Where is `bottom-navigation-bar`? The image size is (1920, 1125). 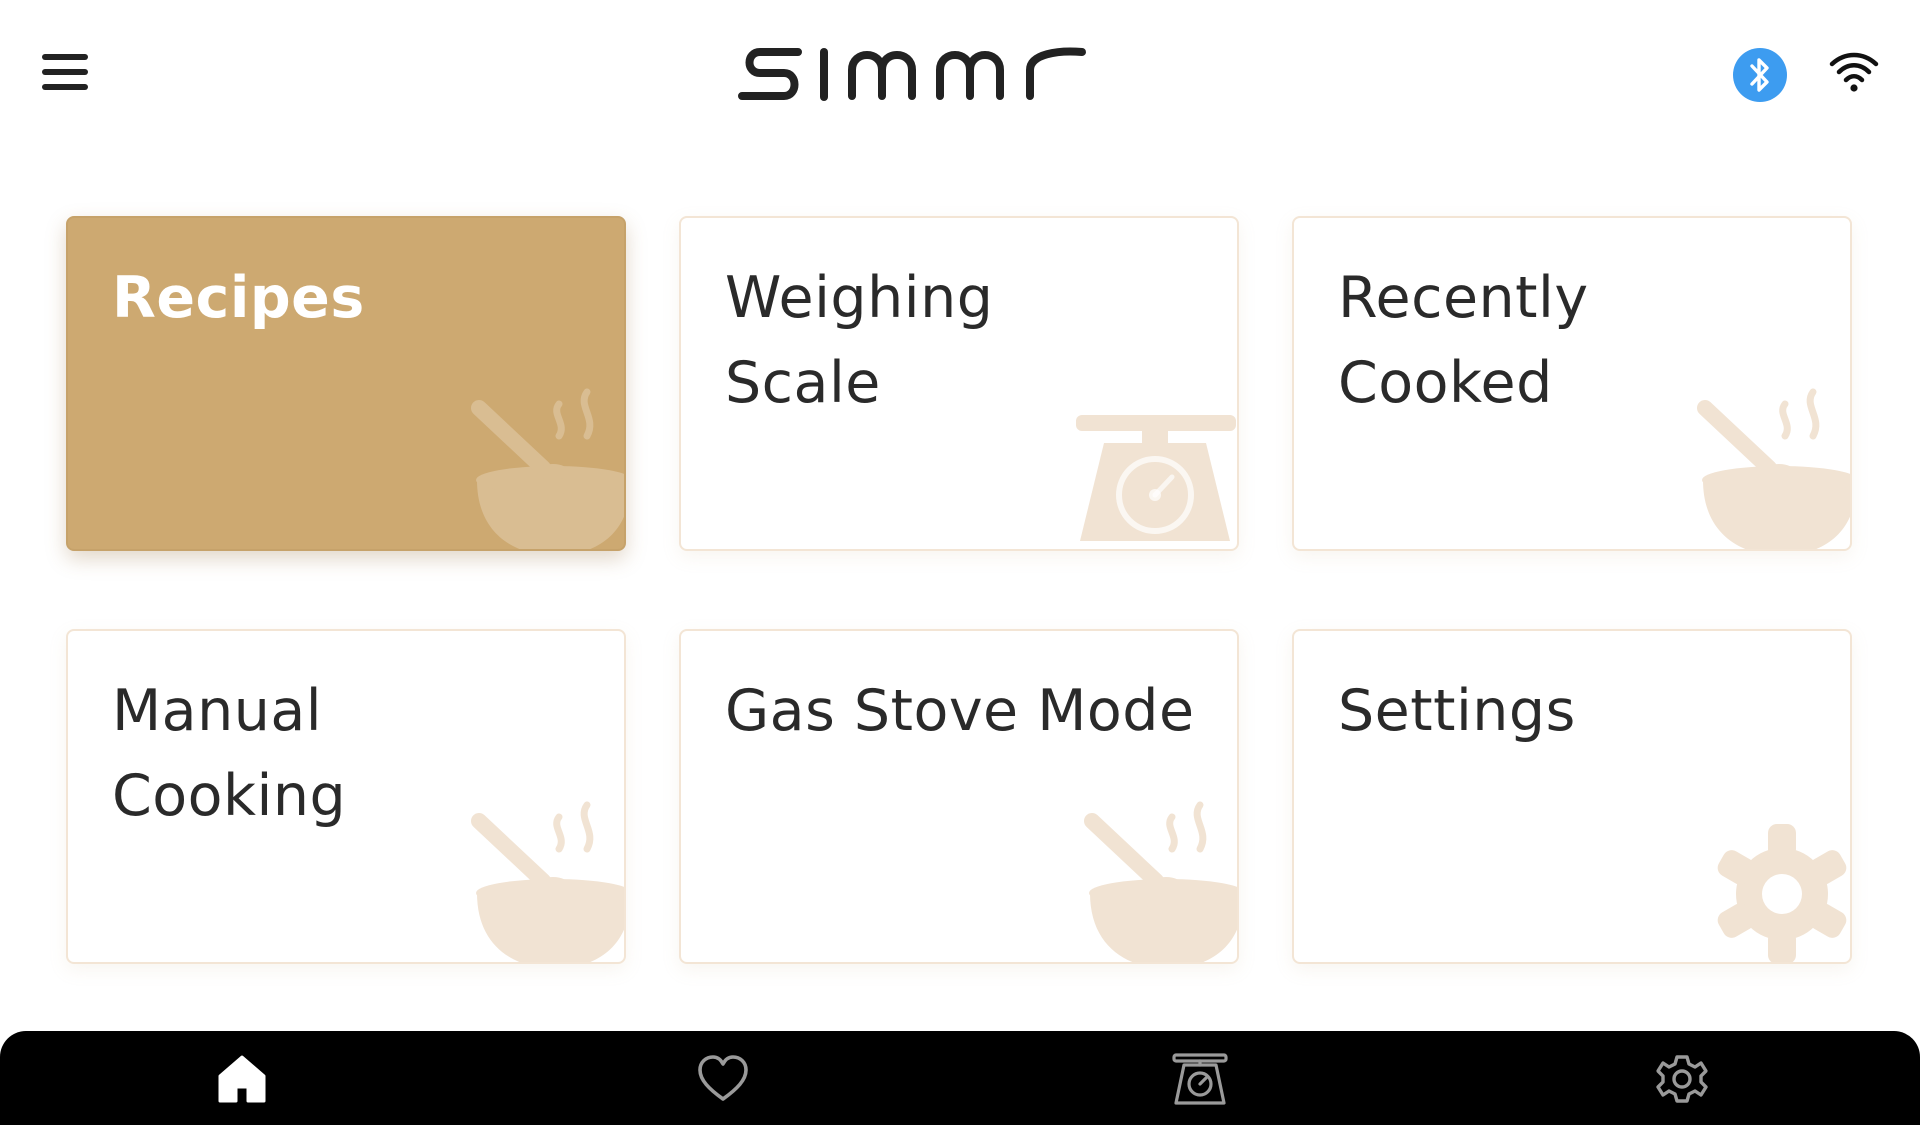
bottom-navigation-bar is located at coordinates (960, 1078).